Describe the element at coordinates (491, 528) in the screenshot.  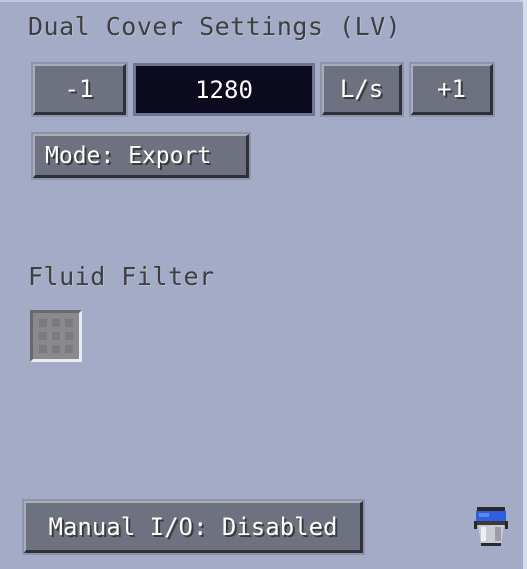
I see `bucket-icon` at that location.